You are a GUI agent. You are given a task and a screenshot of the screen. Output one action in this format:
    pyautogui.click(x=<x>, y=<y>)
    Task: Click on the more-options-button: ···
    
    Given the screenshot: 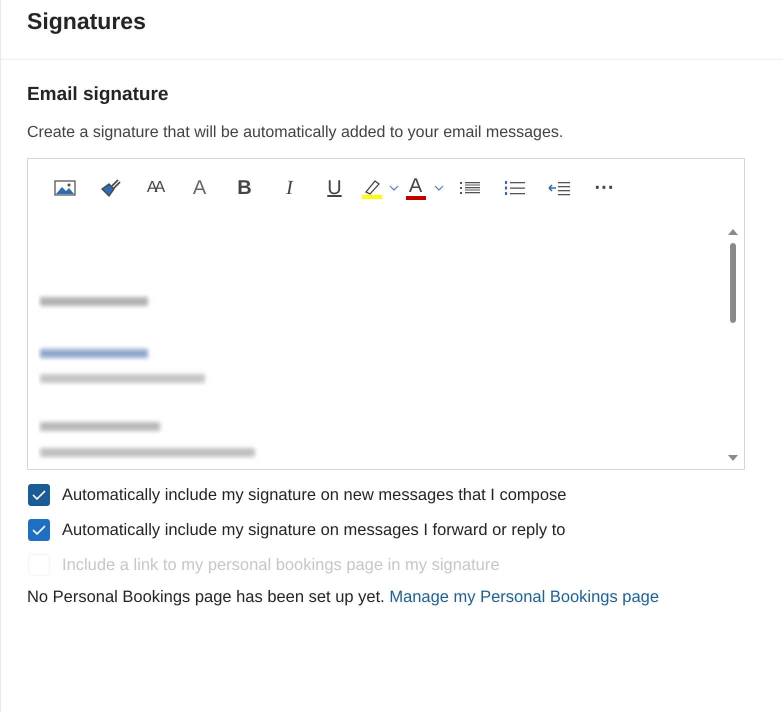 What is the action you would take?
    pyautogui.click(x=604, y=188)
    